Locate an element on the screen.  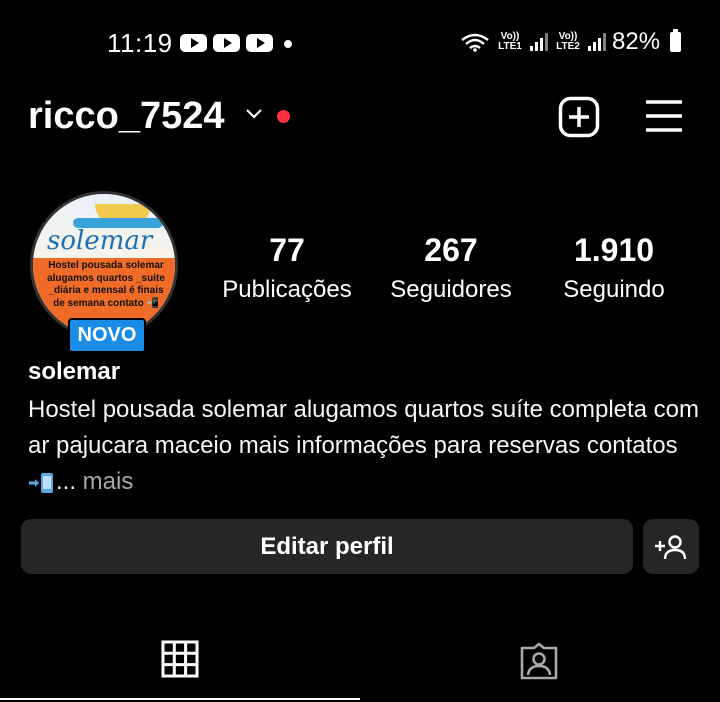
avatar-brand: solemar is located at coordinates (100, 241).